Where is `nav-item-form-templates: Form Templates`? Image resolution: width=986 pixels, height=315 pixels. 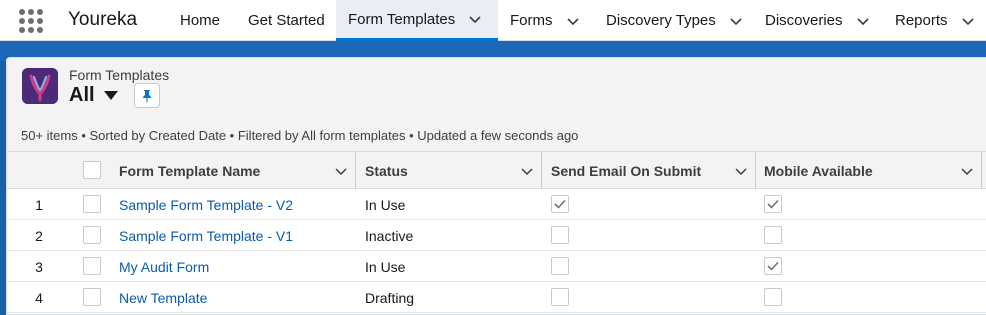 nav-item-form-templates: Form Templates is located at coordinates (417, 20).